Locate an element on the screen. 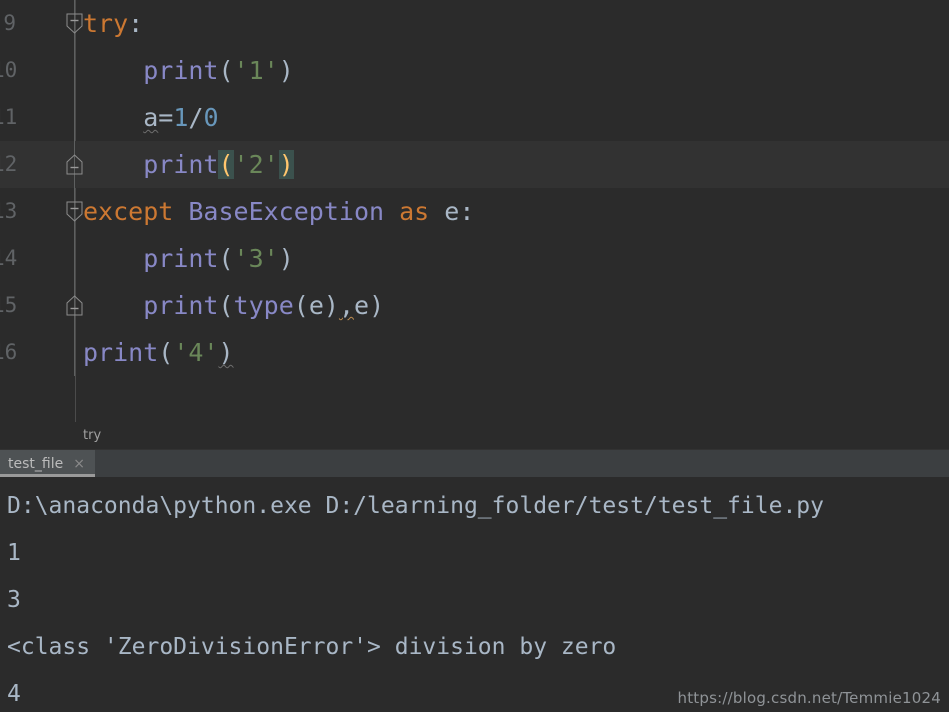 Image resolution: width=949 pixels, height=712 pixels. code-line: 15 print(type(e),e) is located at coordinates (474, 305).